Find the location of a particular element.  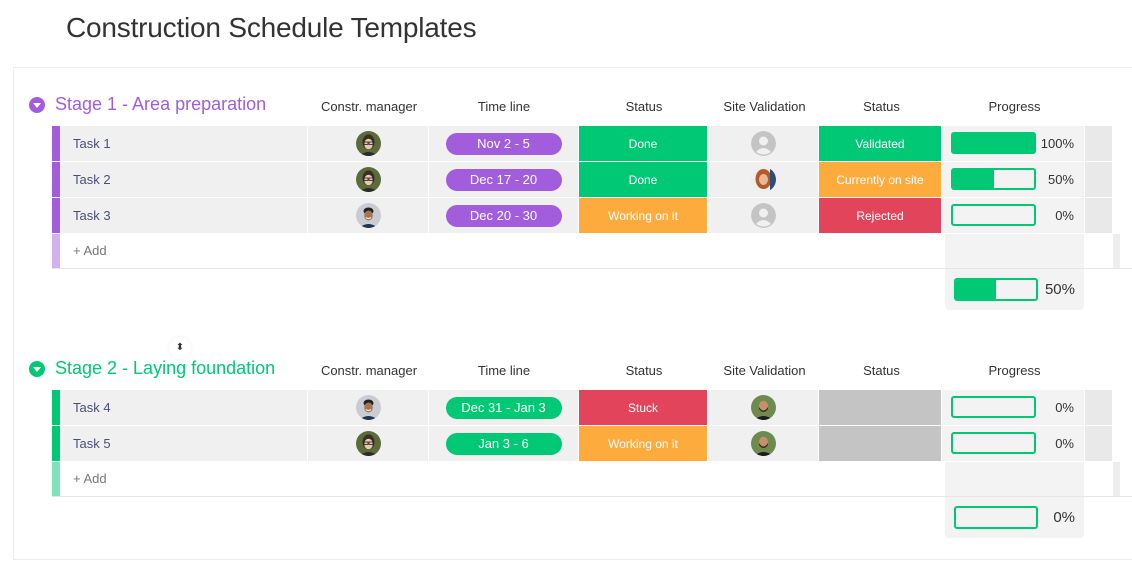

timeline-pill: Dec 20 - 30 is located at coordinates (503, 215).